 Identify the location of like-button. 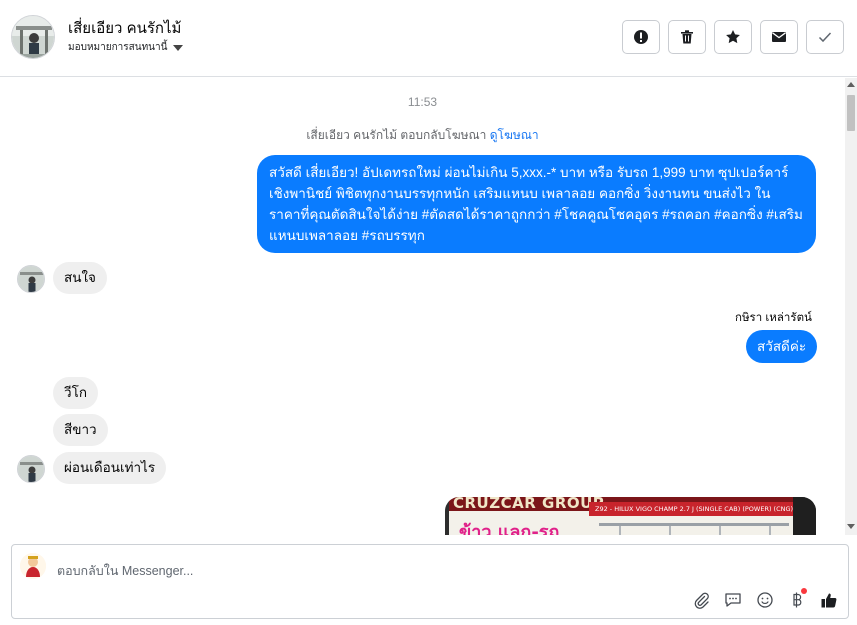
(829, 600).